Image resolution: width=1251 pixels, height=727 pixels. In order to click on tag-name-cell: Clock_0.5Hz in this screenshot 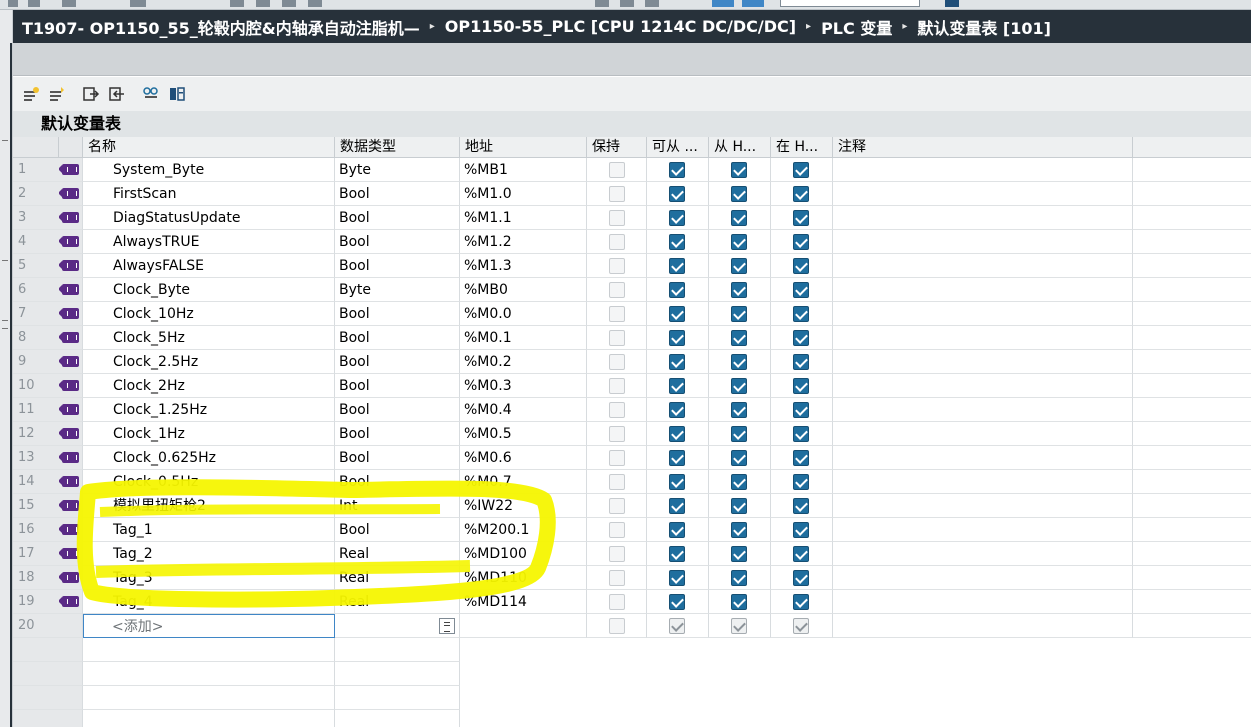, I will do `click(209, 482)`.